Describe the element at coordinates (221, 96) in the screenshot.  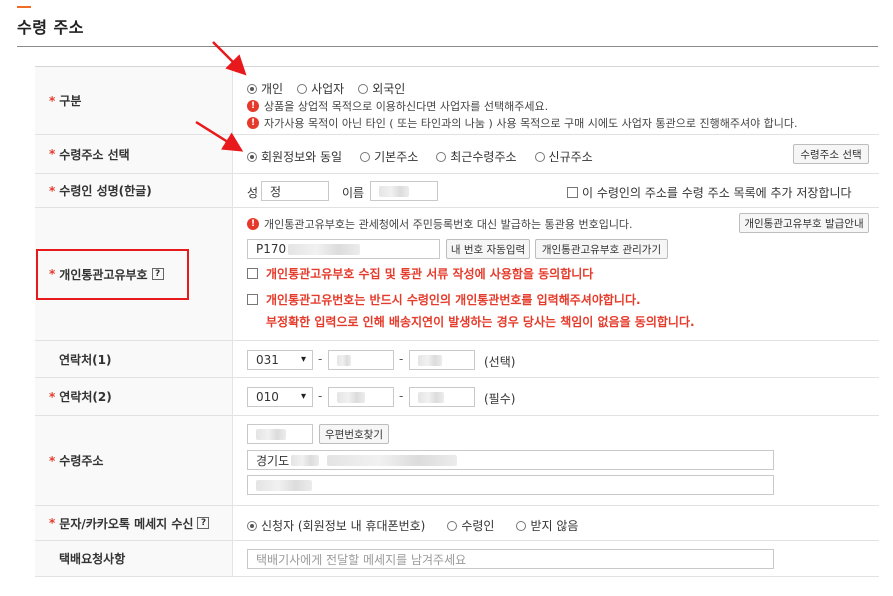
I see `annotation-arrows` at that location.